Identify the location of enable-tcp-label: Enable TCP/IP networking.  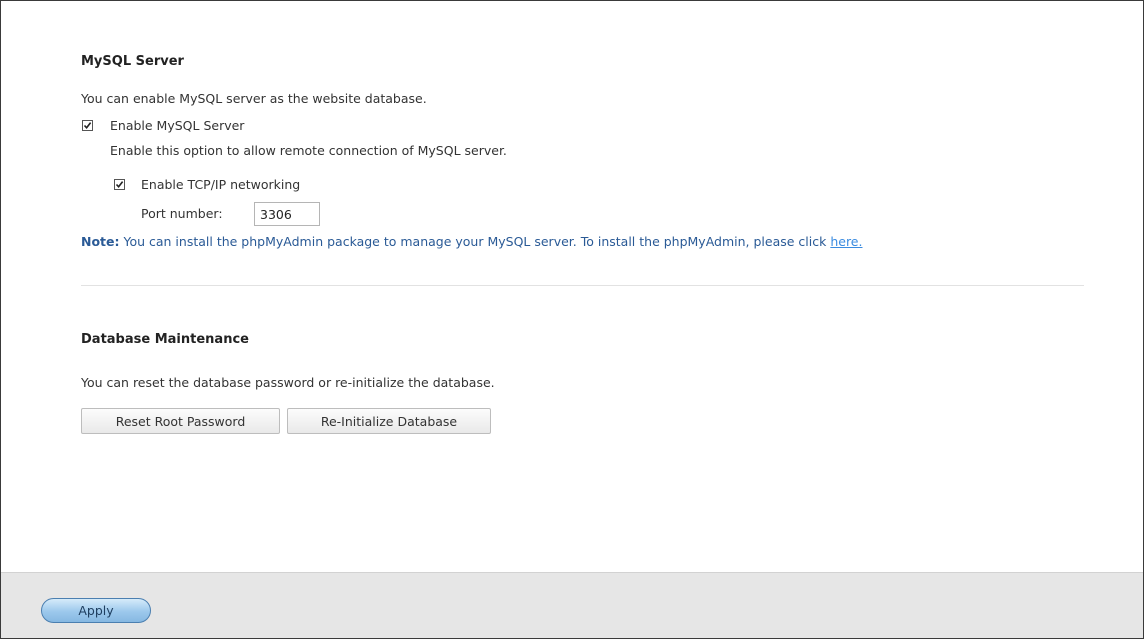
(220, 184).